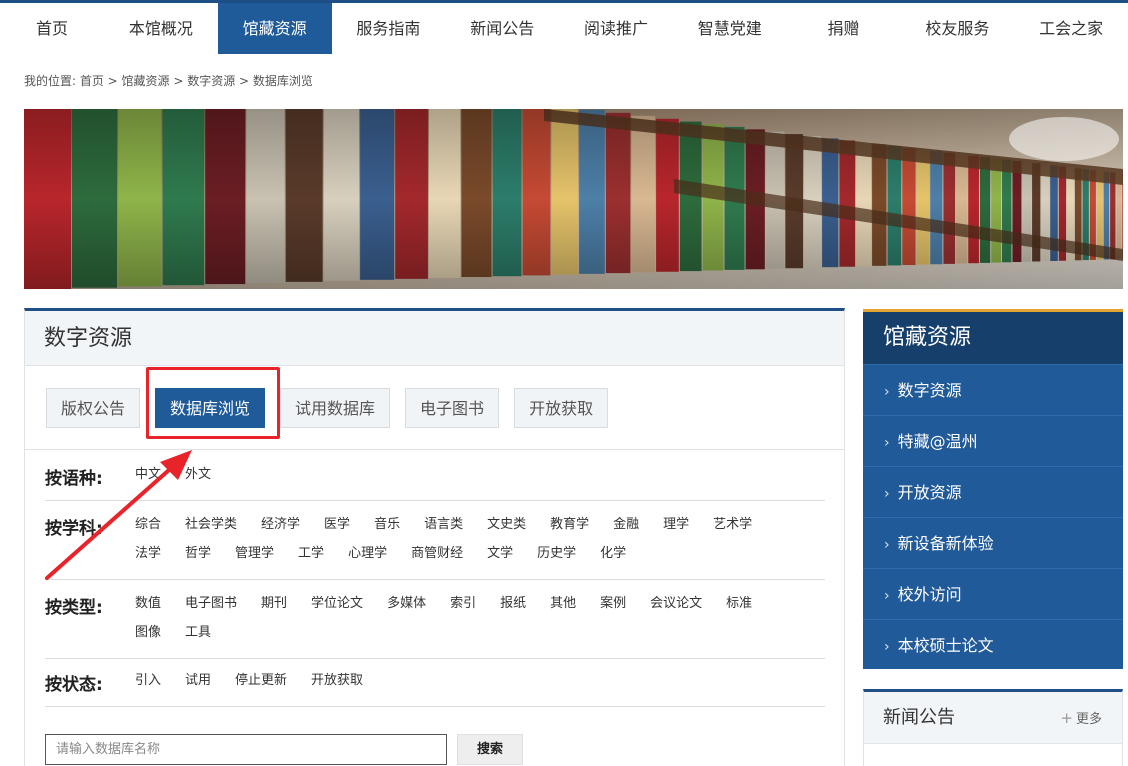 Image resolution: width=1128 pixels, height=766 pixels. What do you see at coordinates (148, 609) in the screenshot?
I see `filter-option: 数值` at bounding box center [148, 609].